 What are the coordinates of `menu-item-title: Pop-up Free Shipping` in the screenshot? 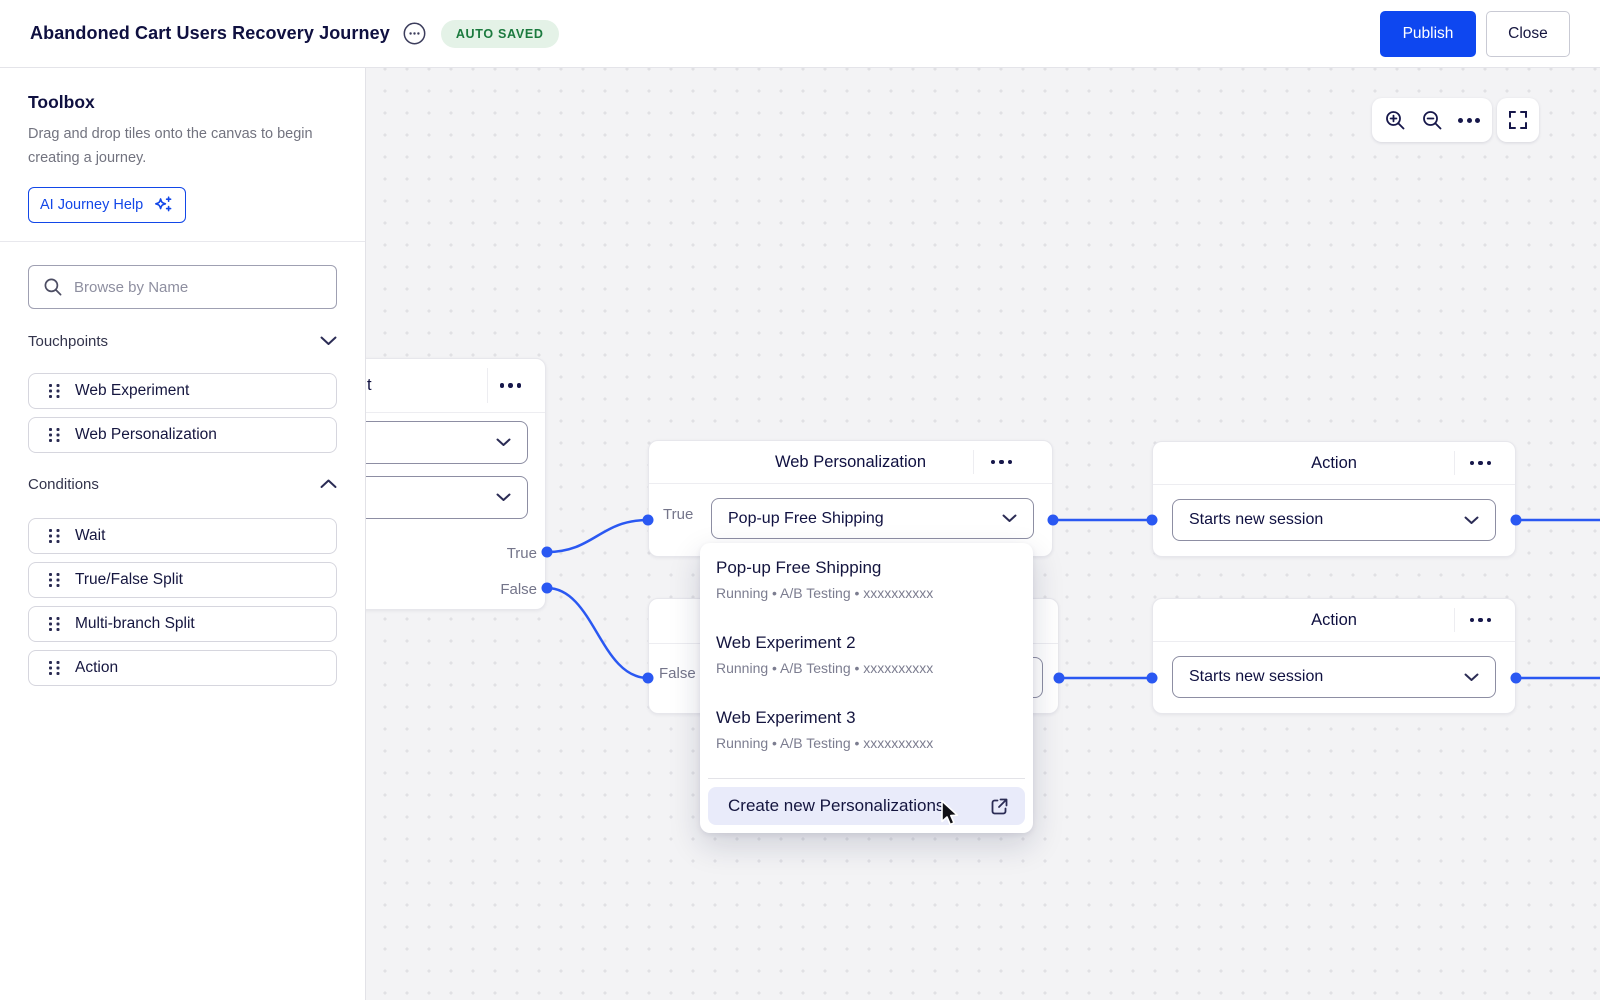 It's located at (799, 567).